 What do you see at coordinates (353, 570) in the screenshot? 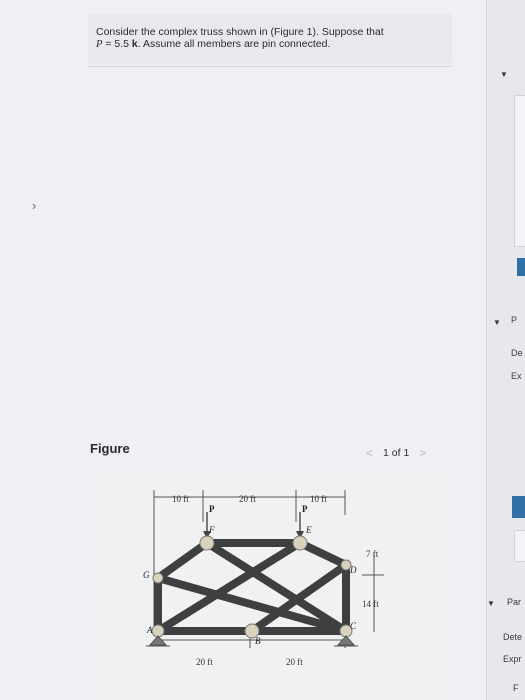
I see `node-label-D: D` at bounding box center [353, 570].